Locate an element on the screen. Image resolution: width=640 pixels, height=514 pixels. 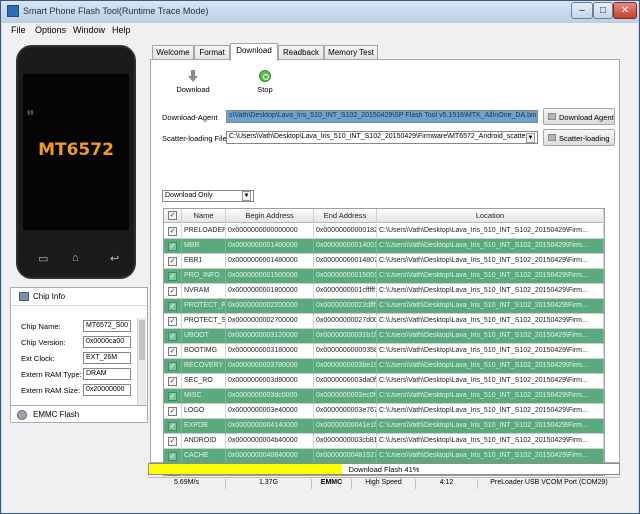
header-name: Name is located at coordinates (204, 216).